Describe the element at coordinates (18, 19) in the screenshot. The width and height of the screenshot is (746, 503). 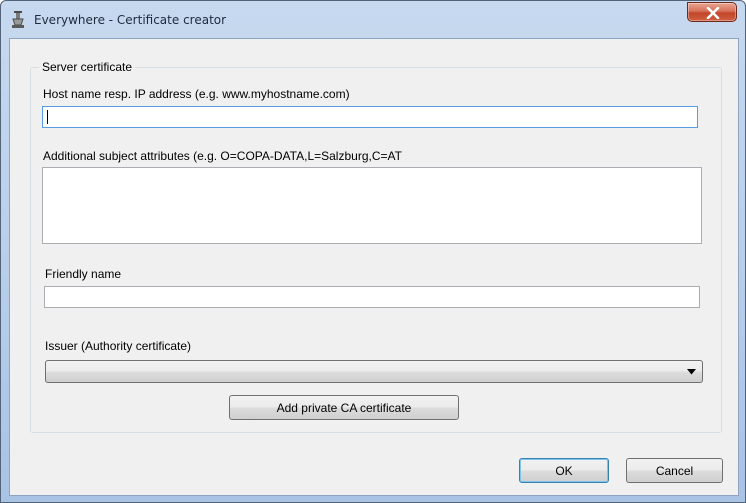
I see `certificate-app-icon` at that location.